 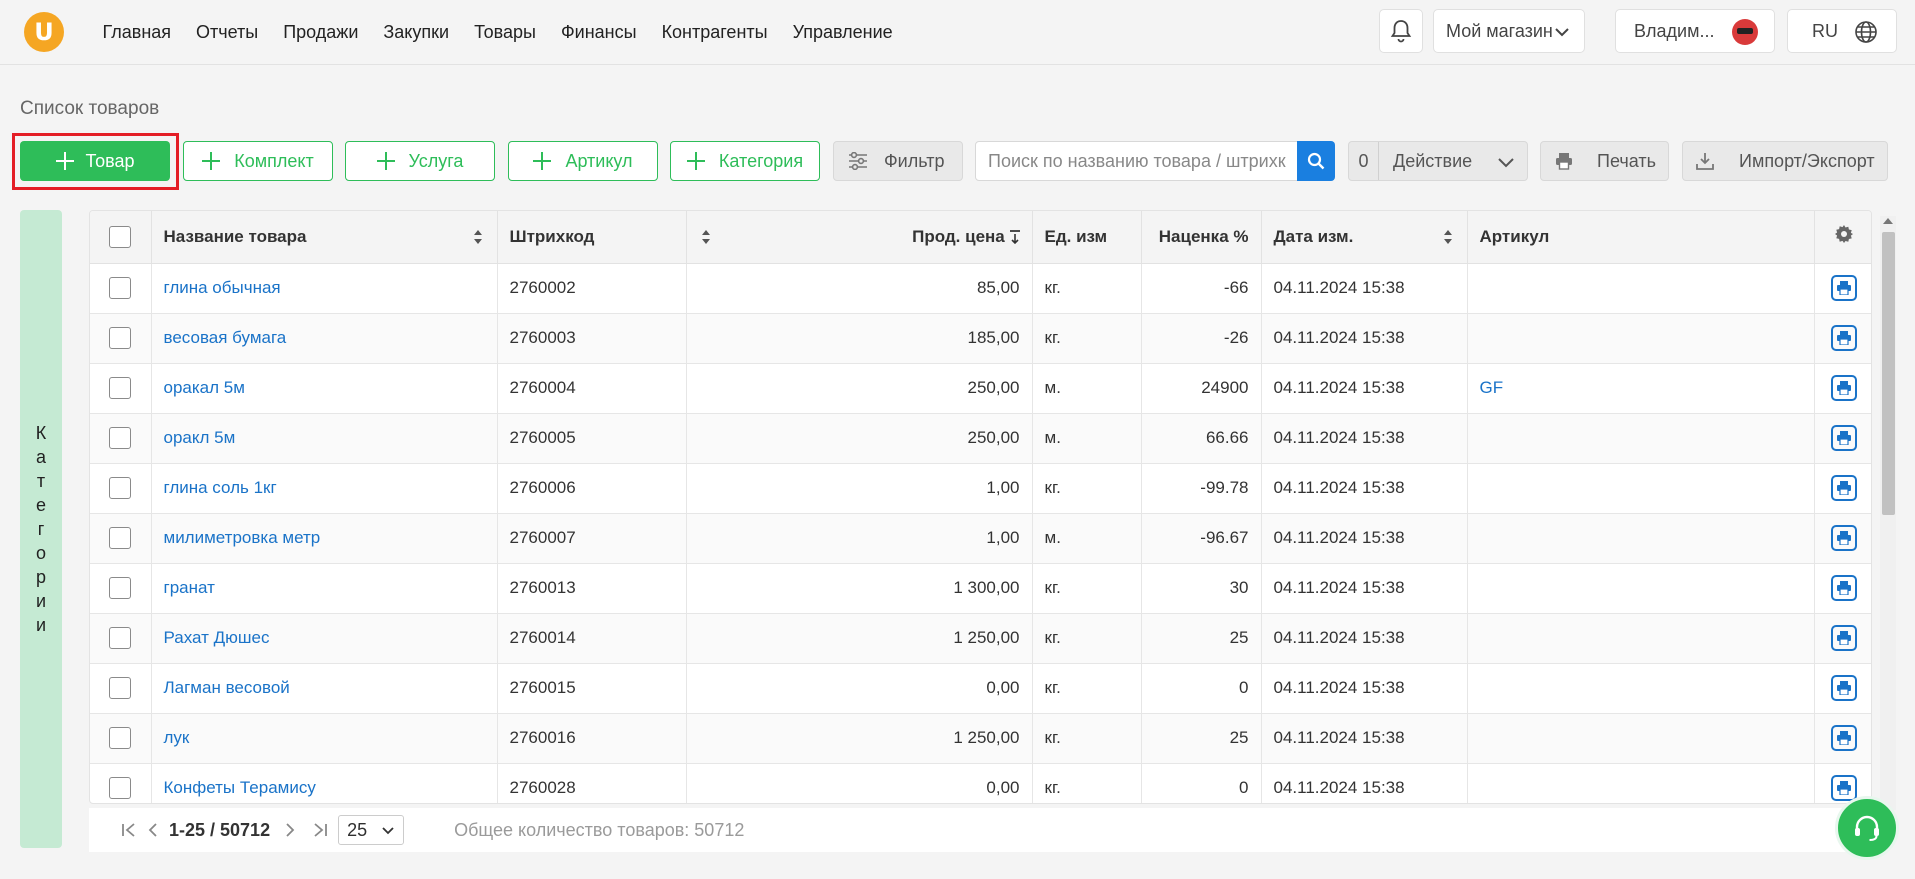 I want to click on nav-item-purchases: Закупки, so click(x=416, y=32).